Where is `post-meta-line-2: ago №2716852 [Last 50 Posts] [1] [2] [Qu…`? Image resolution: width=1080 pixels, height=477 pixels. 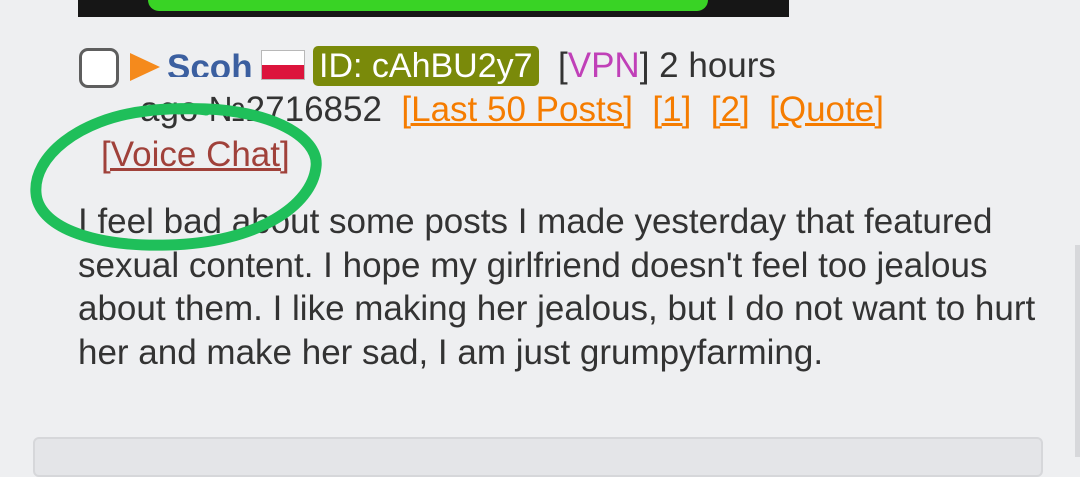
post-meta-line-2: ago №2716852 [Last 50 Posts] [1] [2] [Qu… is located at coordinates (512, 110).